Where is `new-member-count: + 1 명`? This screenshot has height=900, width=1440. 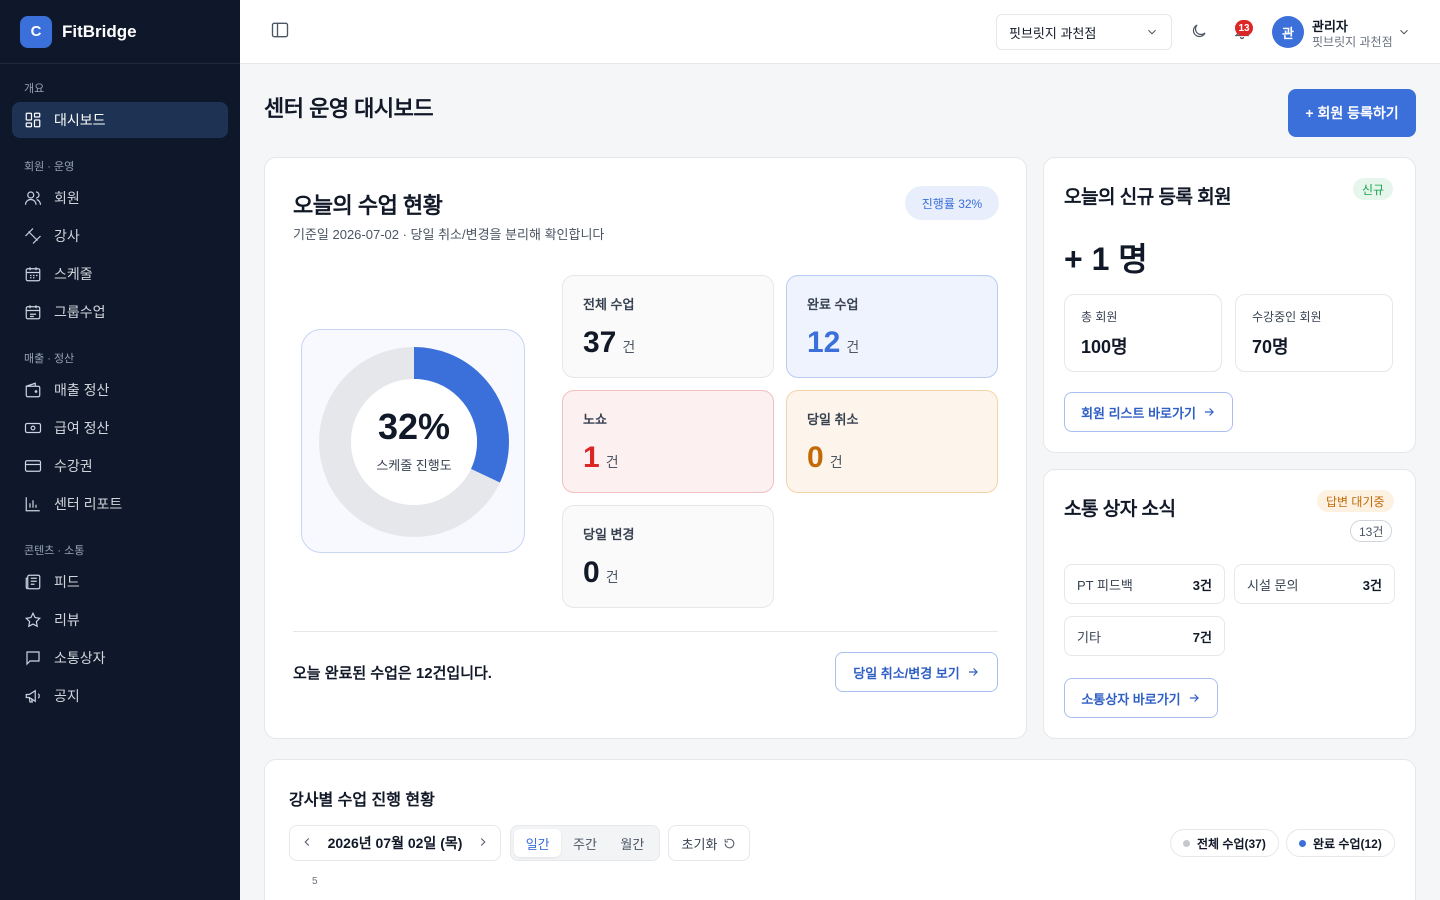
new-member-count: + 1 명 is located at coordinates (1106, 259).